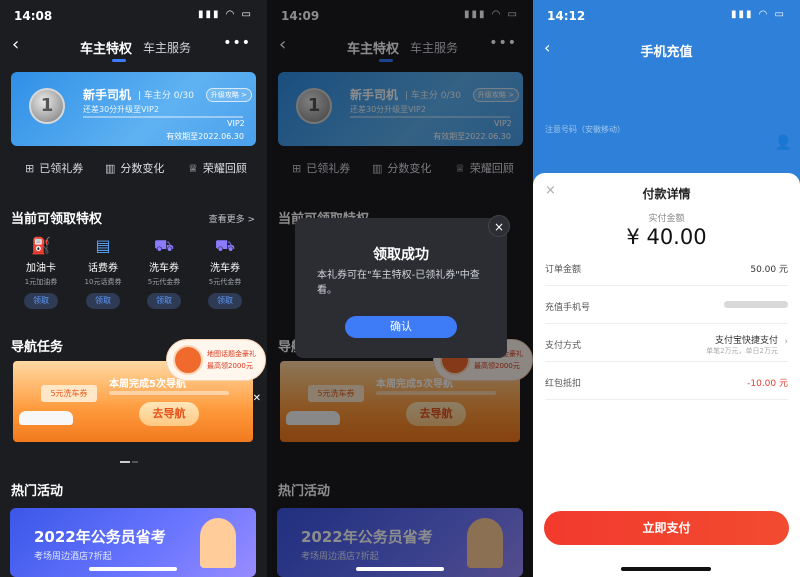 The image size is (800, 577). What do you see at coordinates (398, 283) in the screenshot?
I see `dialog-body: 本礼券可在"车主特权-已领礼券"中查看。` at bounding box center [398, 283].